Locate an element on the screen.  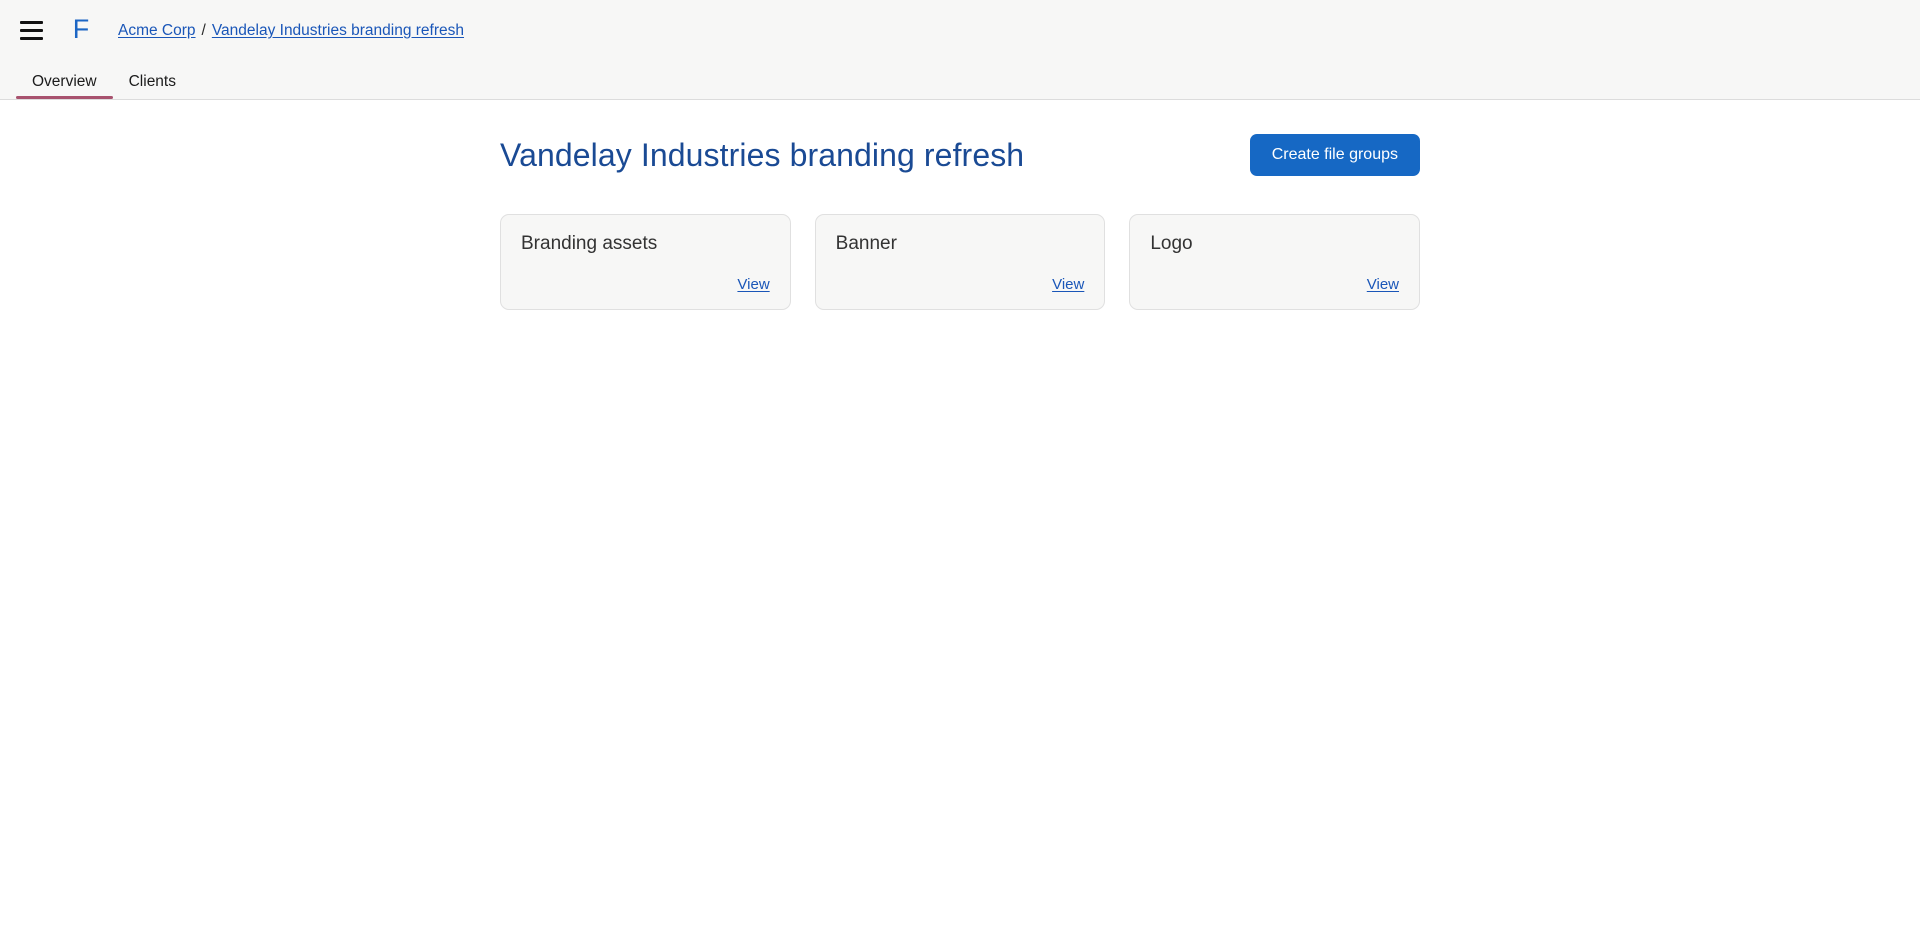
page-title: Vandelay Industries branding refresh is located at coordinates (762, 154).